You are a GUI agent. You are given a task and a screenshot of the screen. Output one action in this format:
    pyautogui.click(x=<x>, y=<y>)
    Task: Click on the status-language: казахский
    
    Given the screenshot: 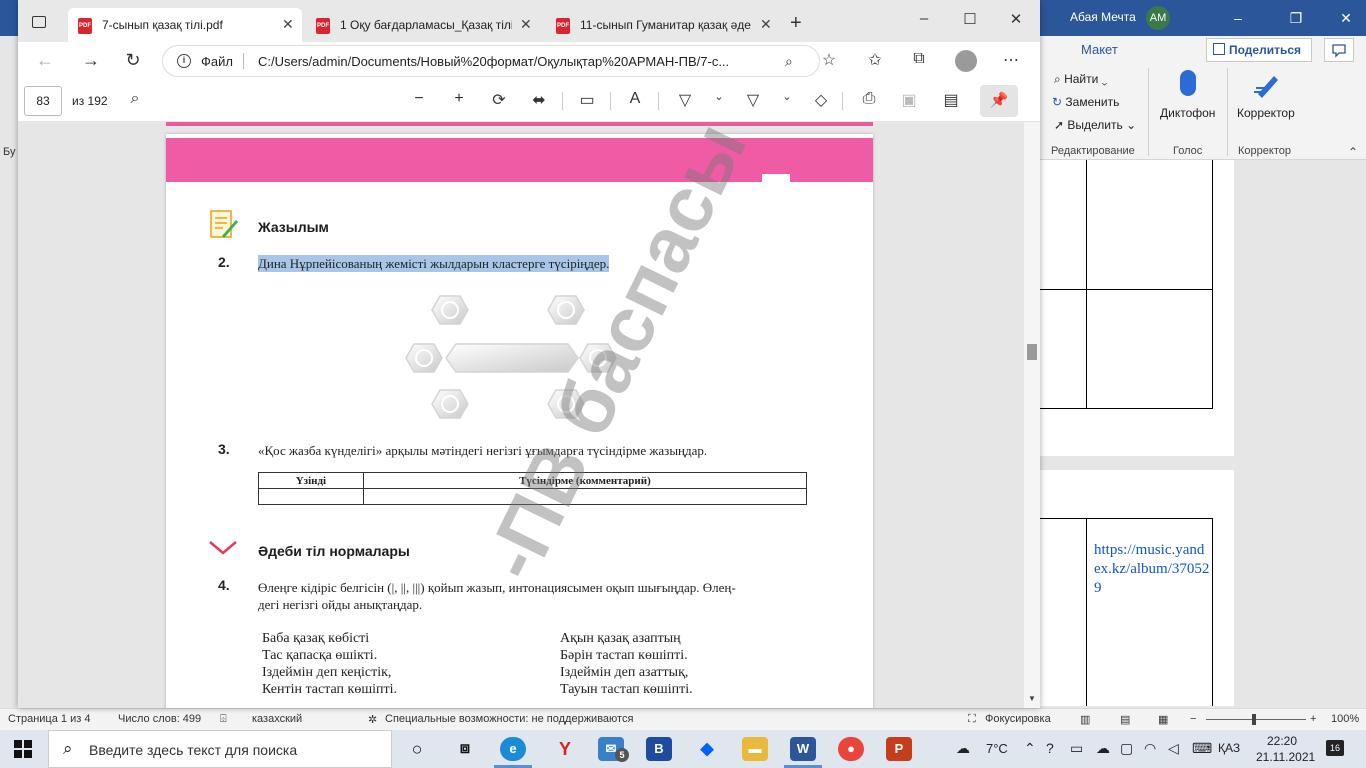 What is the action you would take?
    pyautogui.click(x=277, y=719)
    